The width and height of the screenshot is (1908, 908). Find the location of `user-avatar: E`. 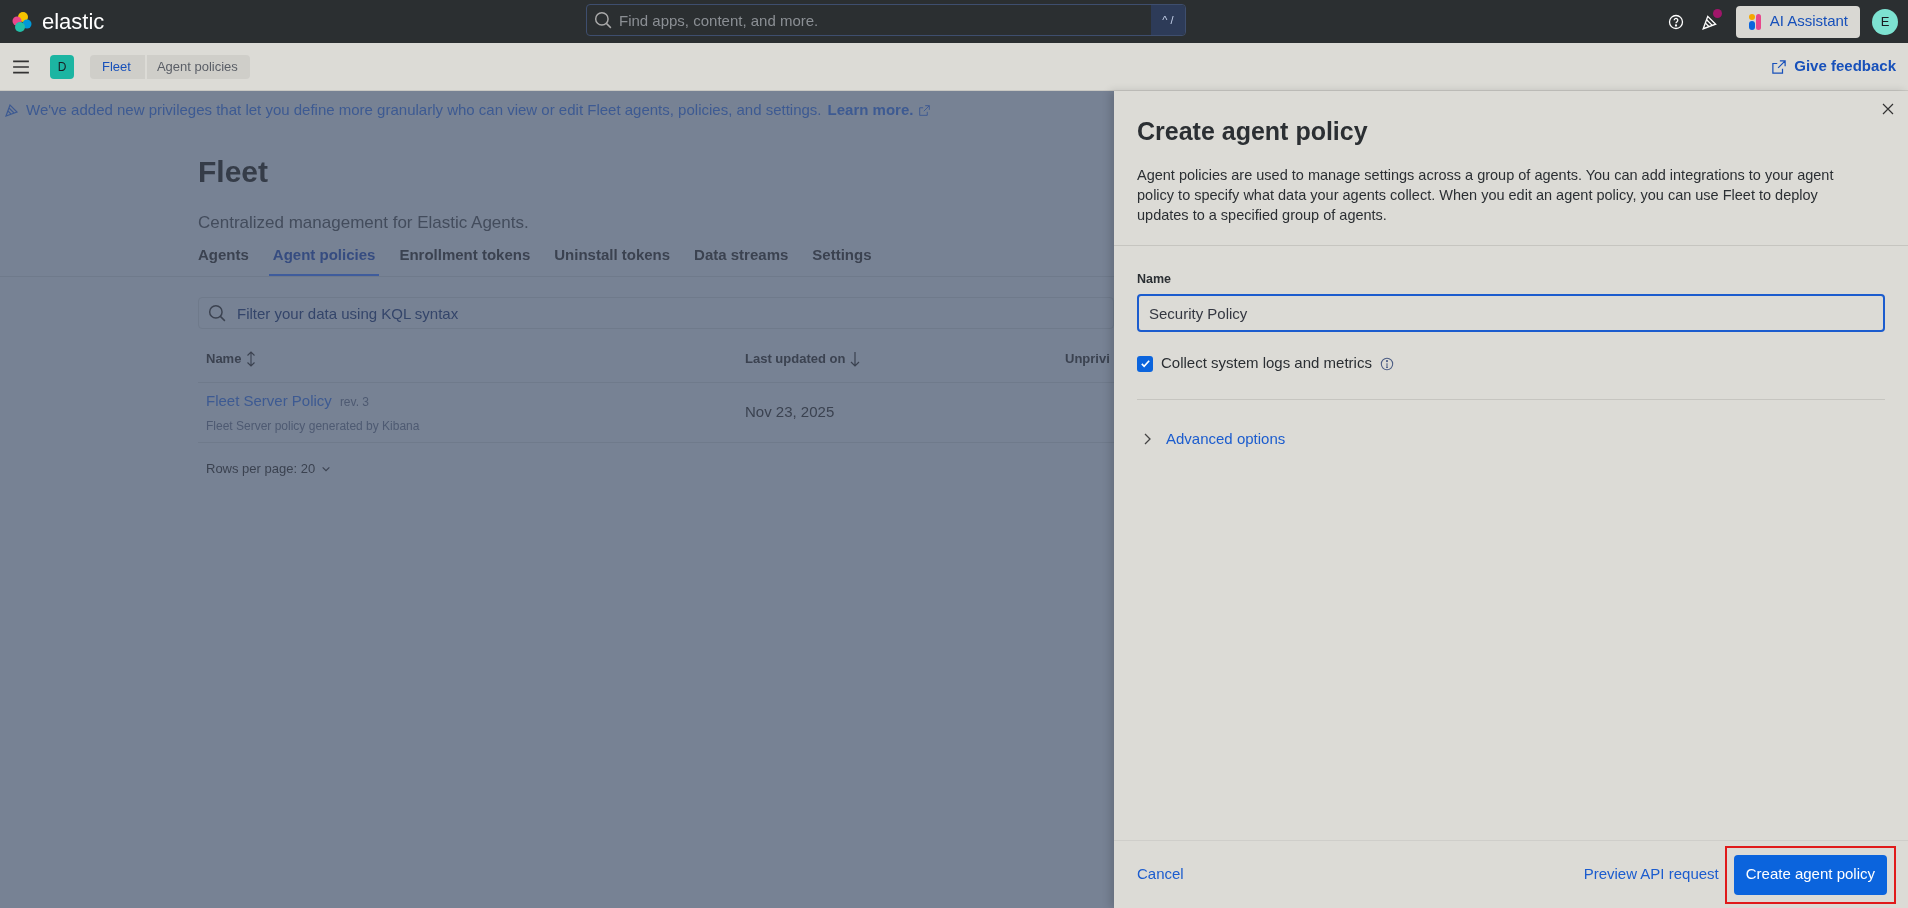

user-avatar: E is located at coordinates (1885, 21).